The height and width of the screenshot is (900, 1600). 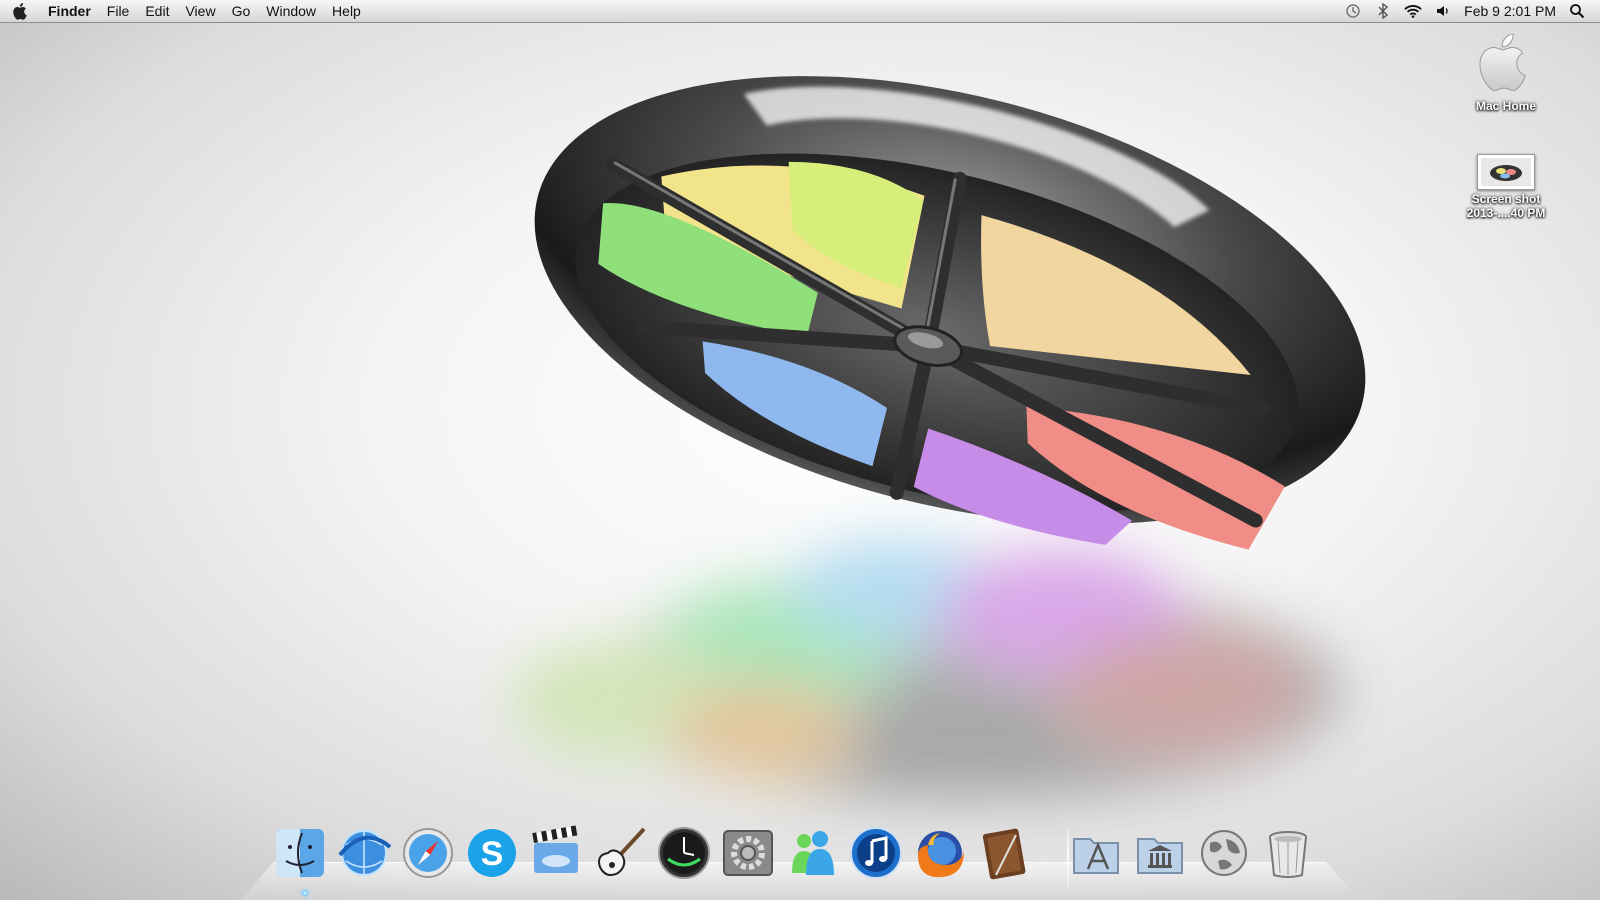 I want to click on label-line-2: 2013-....40 PM, so click(x=1506, y=213).